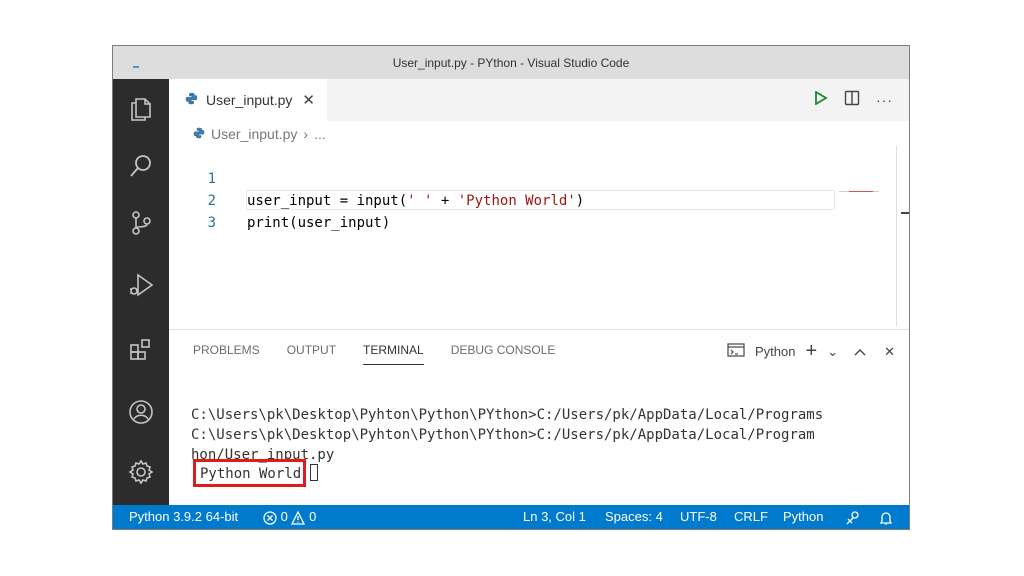 The width and height of the screenshot is (1024, 576). Describe the element at coordinates (516, 201) in the screenshot. I see `string-token: 'Python World'` at that location.